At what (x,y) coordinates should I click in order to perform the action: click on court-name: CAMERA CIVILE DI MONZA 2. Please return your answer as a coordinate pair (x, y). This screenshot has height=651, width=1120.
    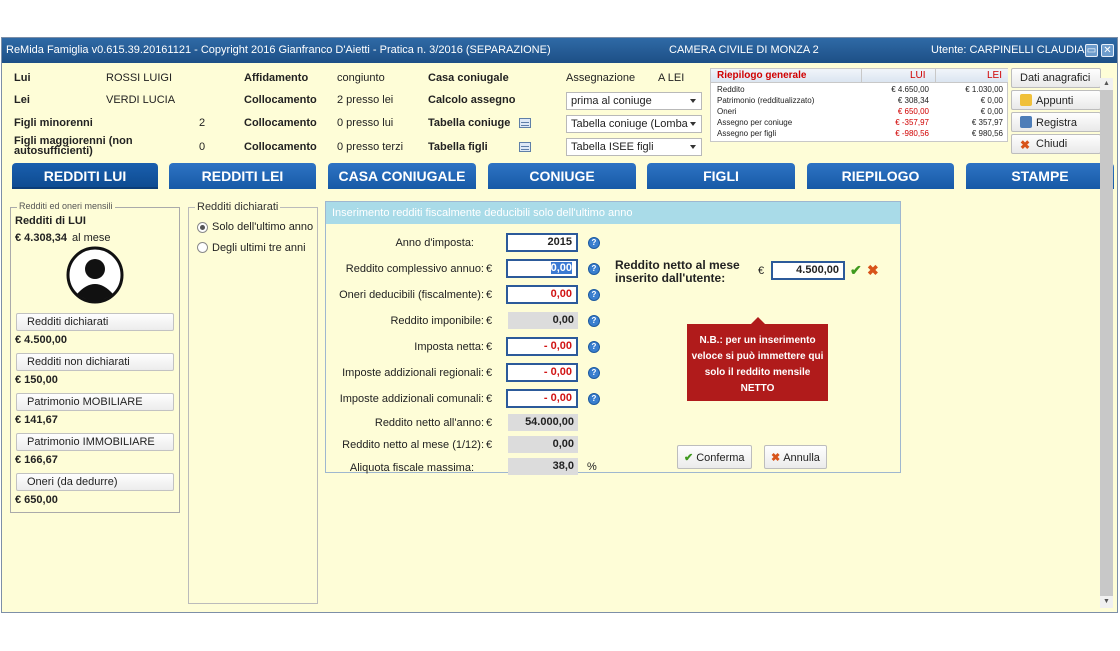
    Looking at the image, I should click on (744, 50).